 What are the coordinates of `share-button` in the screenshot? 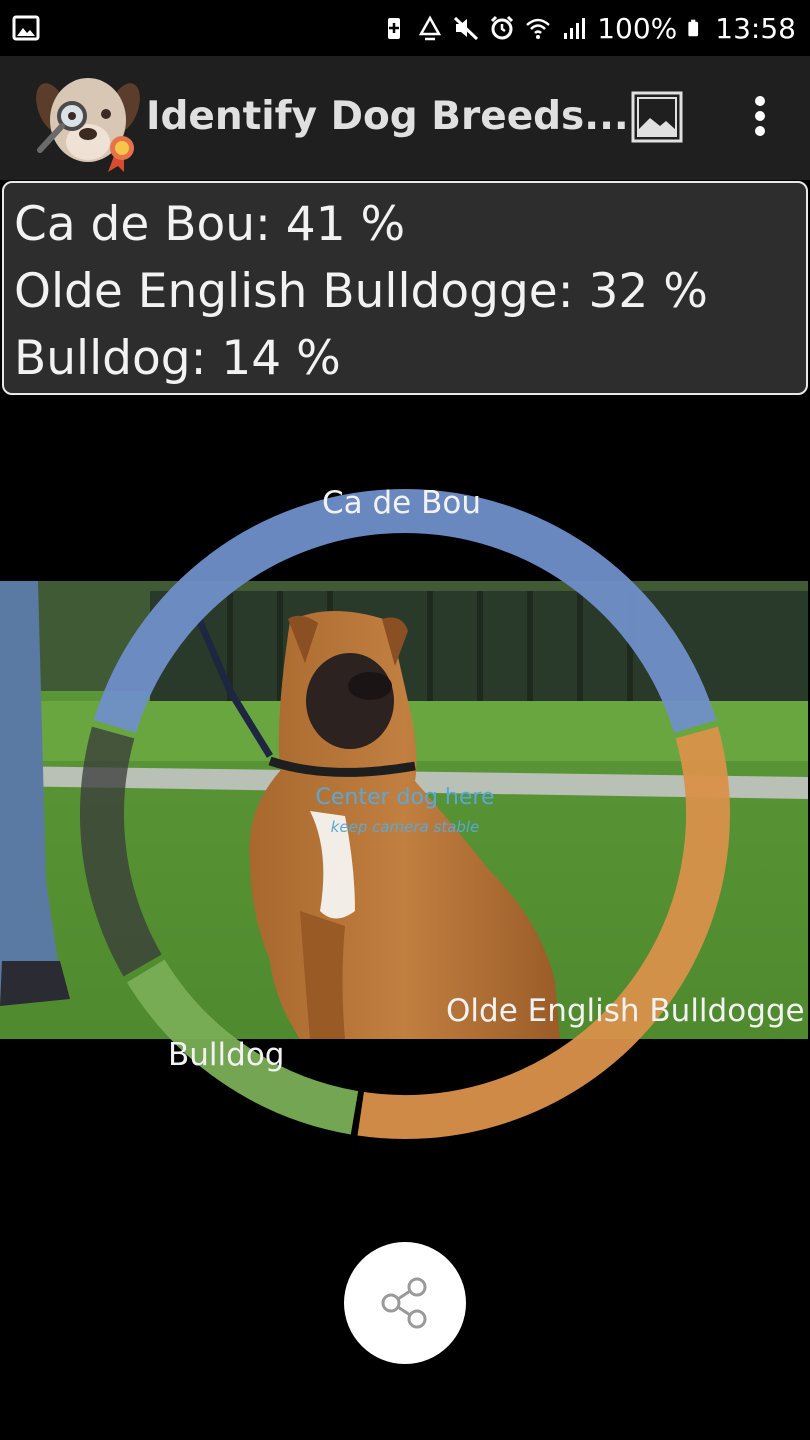 It's located at (405, 1303).